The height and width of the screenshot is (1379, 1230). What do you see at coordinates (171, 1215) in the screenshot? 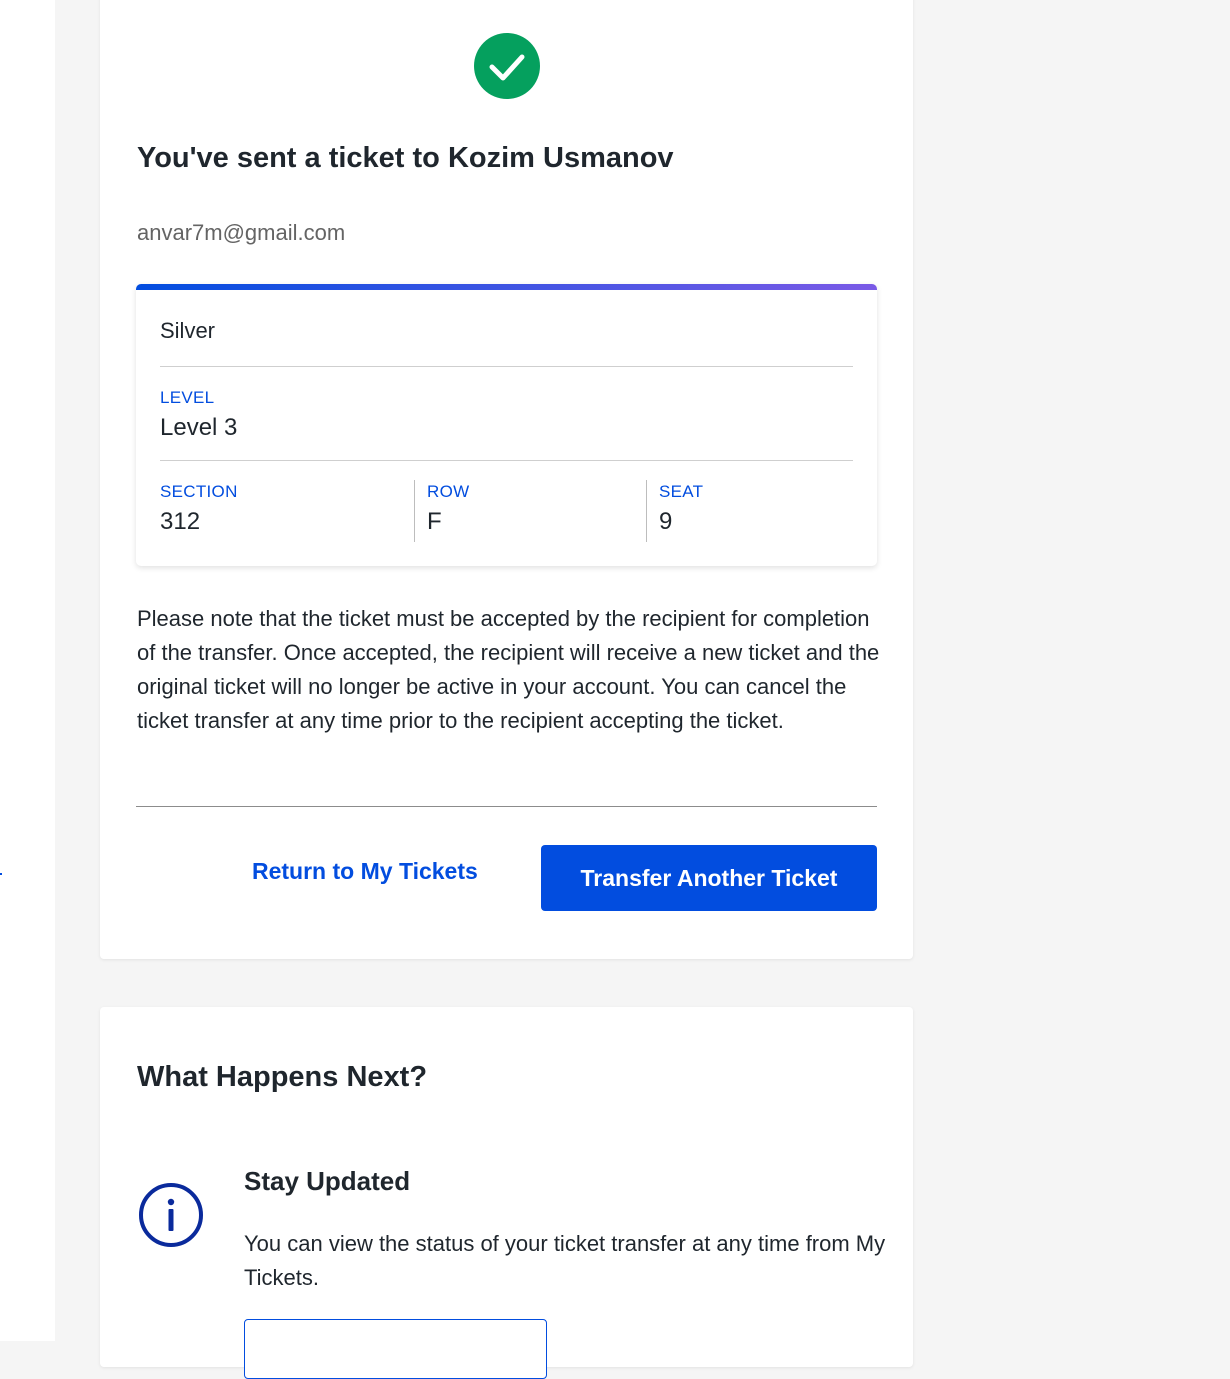
I see `info-circle-icon` at bounding box center [171, 1215].